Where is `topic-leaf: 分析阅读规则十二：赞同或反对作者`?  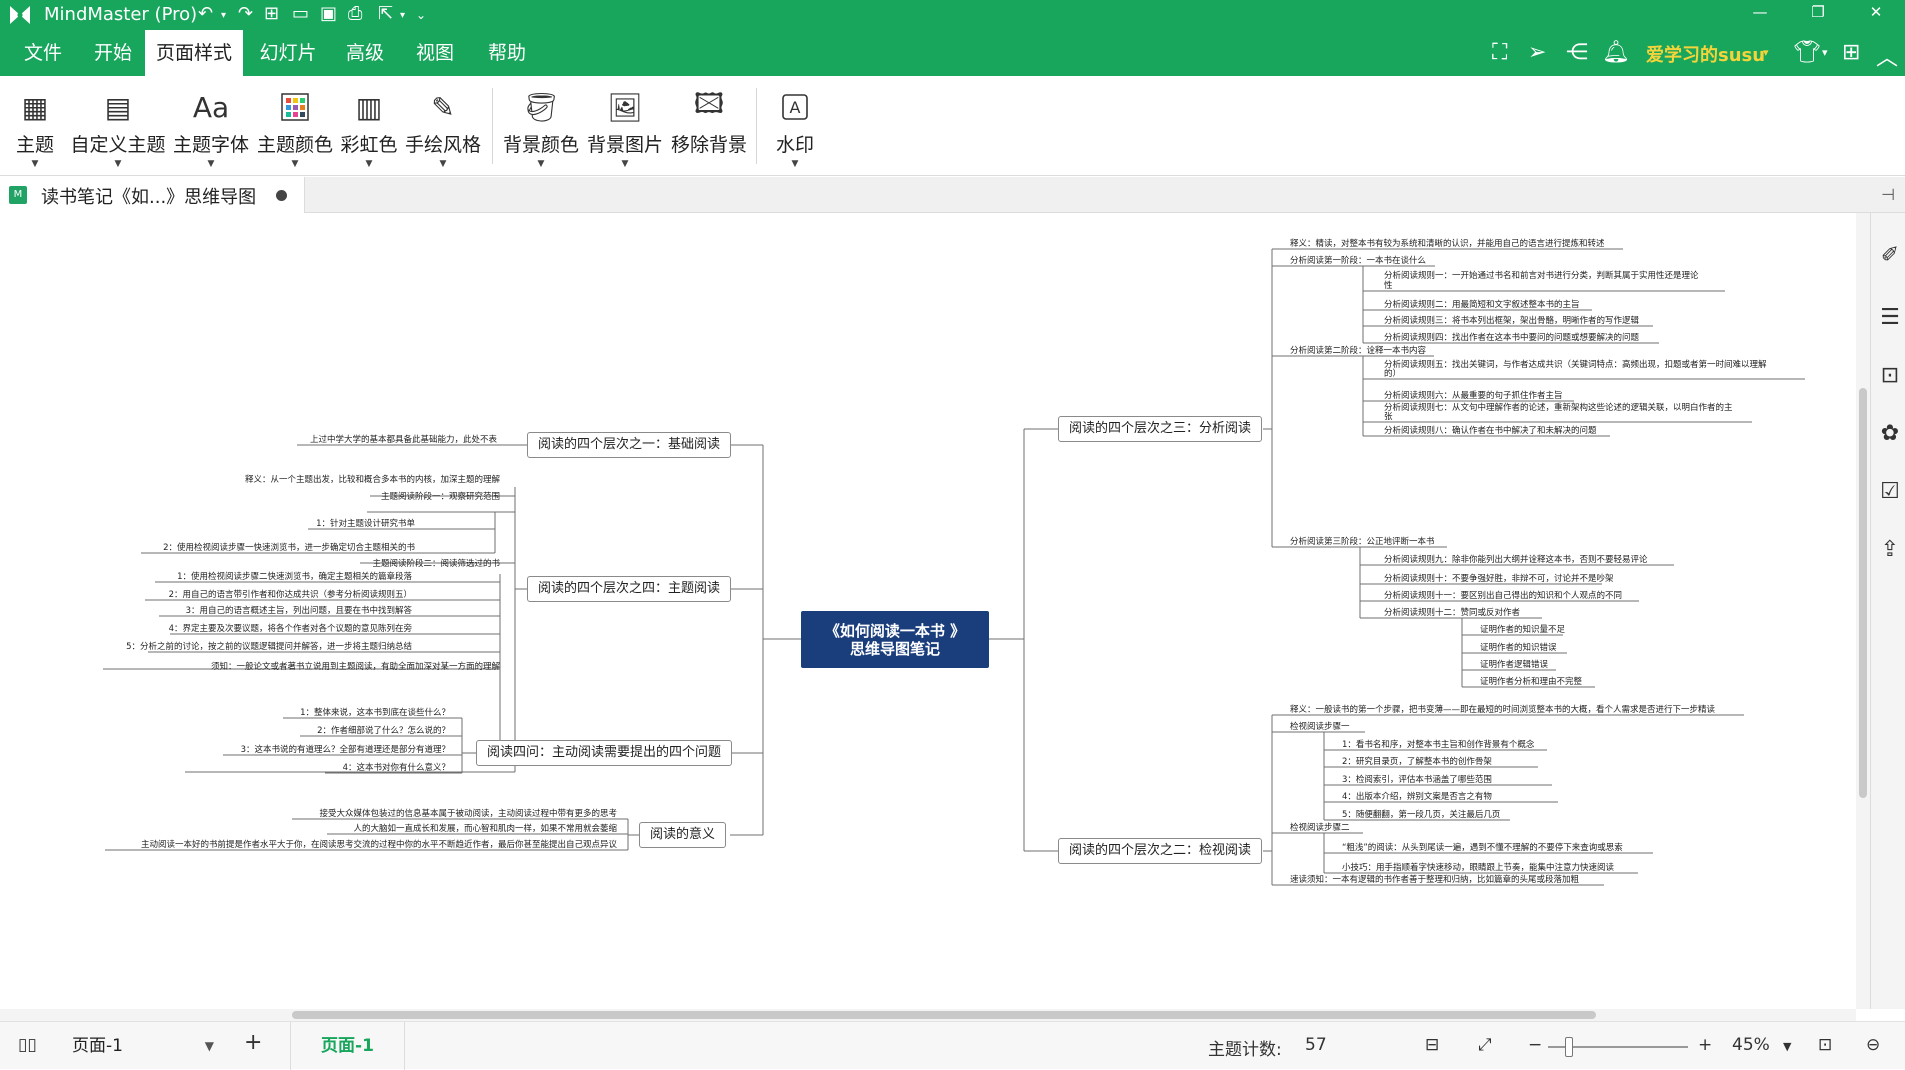 topic-leaf: 分析阅读规则十二：赞同或反对作者 is located at coordinates (1452, 613).